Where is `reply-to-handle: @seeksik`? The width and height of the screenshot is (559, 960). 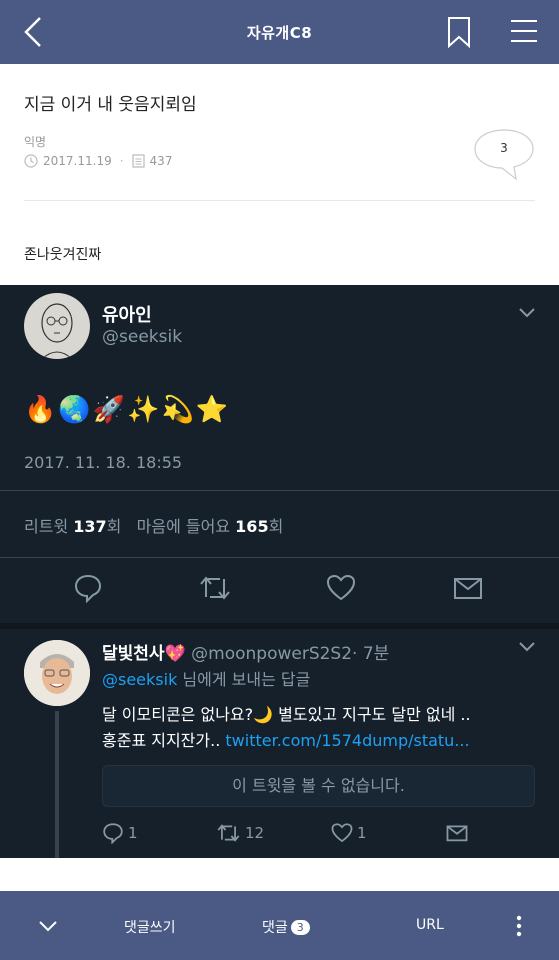
reply-to-handle: @seeksik is located at coordinates (140, 679).